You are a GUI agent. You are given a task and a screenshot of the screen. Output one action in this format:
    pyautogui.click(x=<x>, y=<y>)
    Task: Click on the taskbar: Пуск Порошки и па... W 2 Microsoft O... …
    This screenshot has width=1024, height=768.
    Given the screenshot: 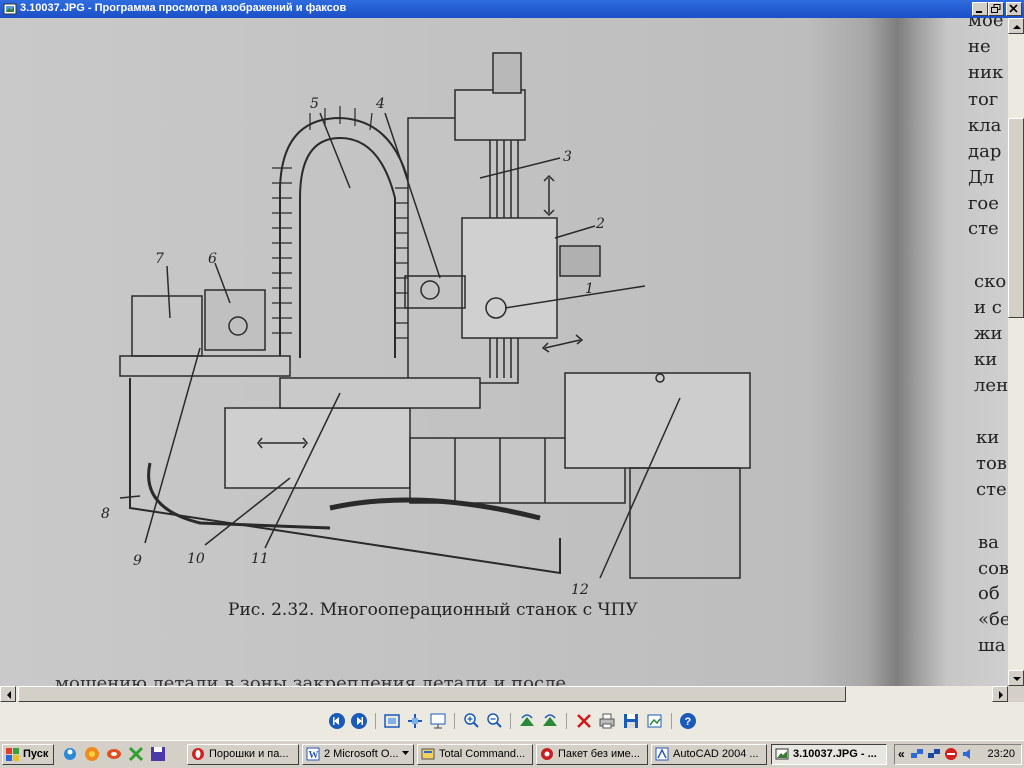 What is the action you would take?
    pyautogui.click(x=512, y=754)
    